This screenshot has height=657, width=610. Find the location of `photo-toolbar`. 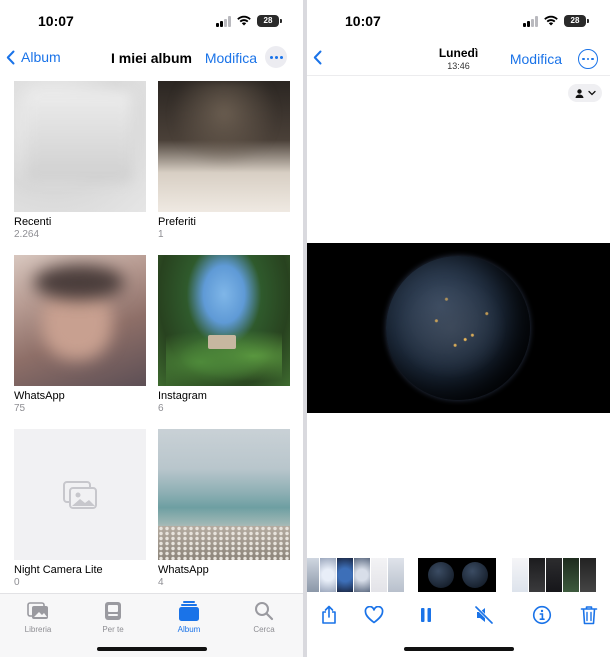

photo-toolbar is located at coordinates (458, 614).